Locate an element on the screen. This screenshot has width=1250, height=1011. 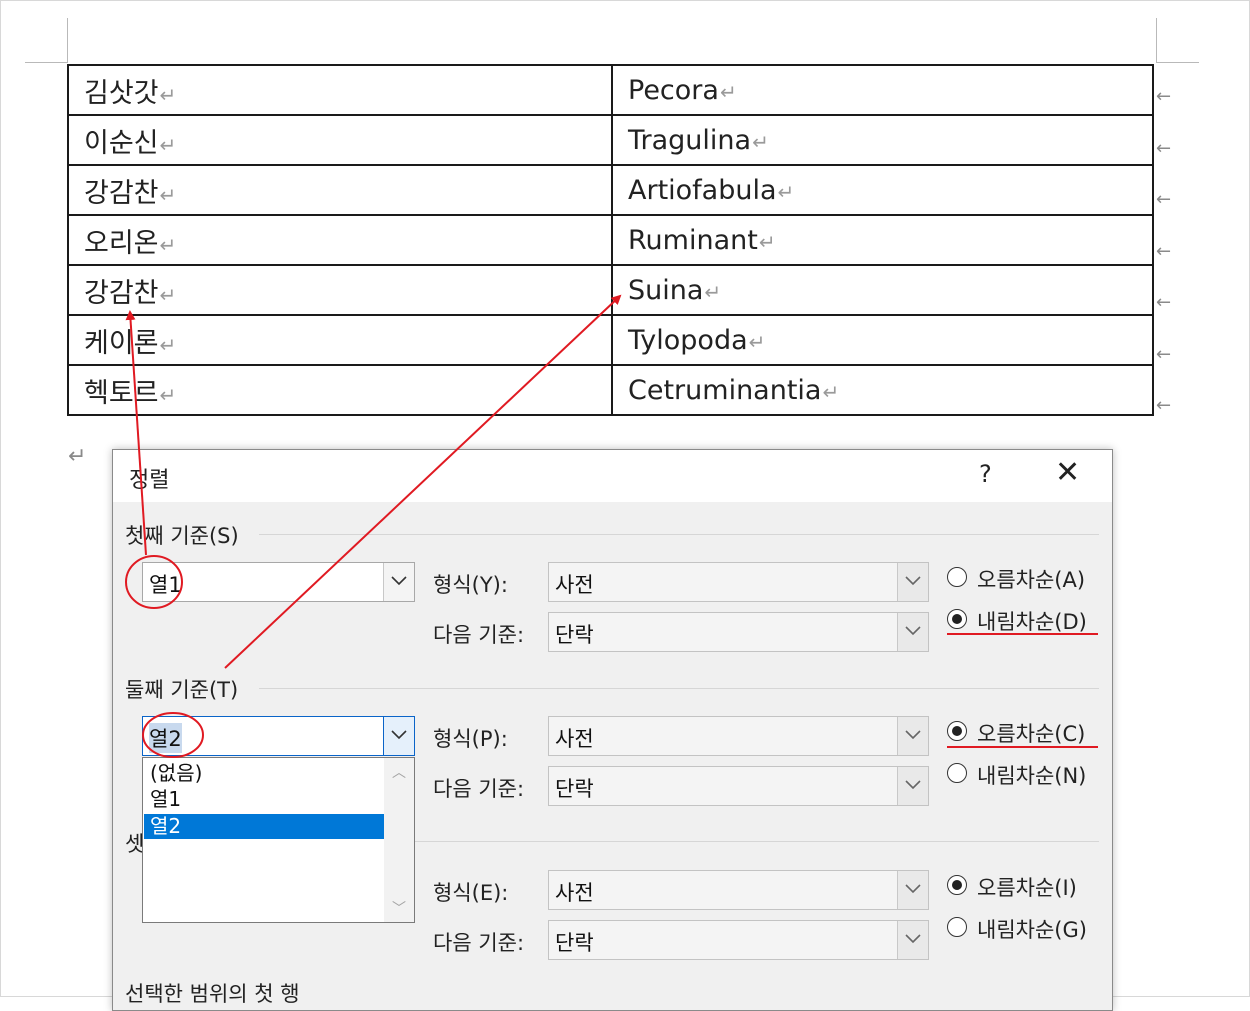
arrow-annotation-to-column1 is located at coordinates (136, 433).